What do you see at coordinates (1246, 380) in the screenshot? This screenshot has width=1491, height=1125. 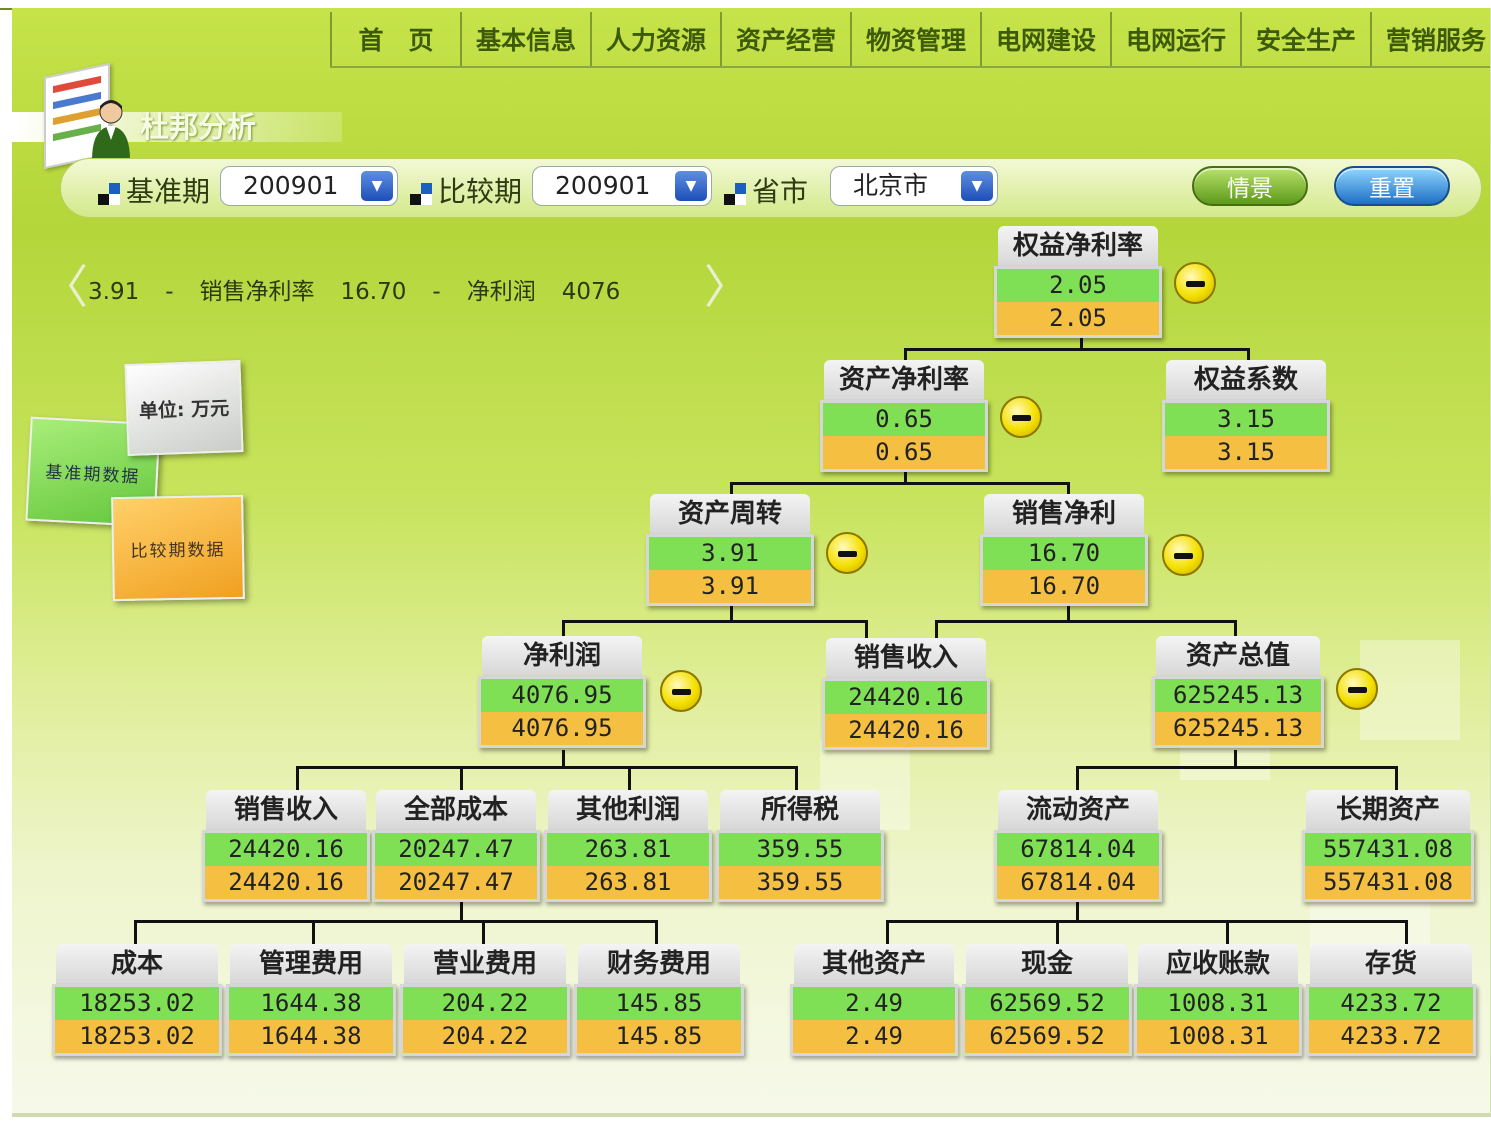 I see `node-label: 权益系数` at bounding box center [1246, 380].